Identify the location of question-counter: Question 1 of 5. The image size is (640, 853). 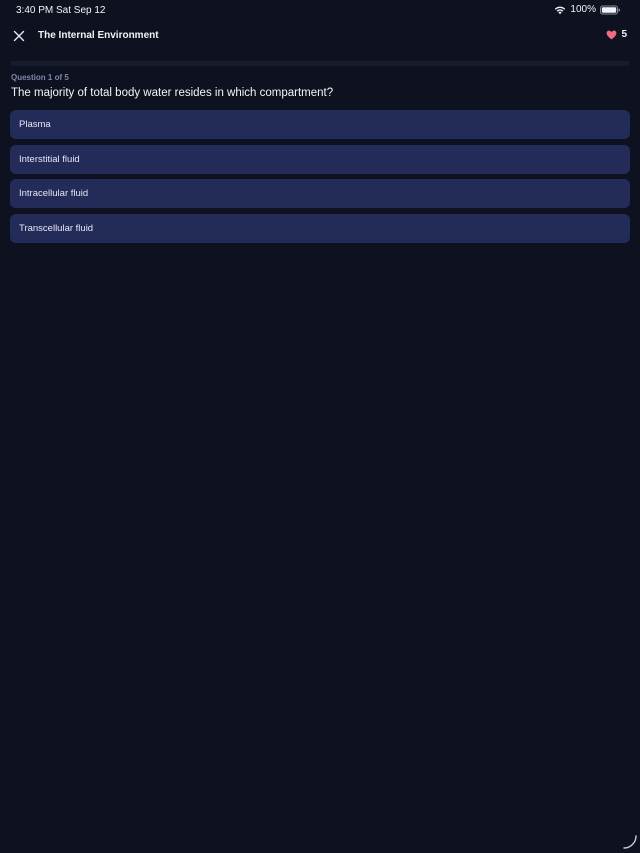
(40, 77).